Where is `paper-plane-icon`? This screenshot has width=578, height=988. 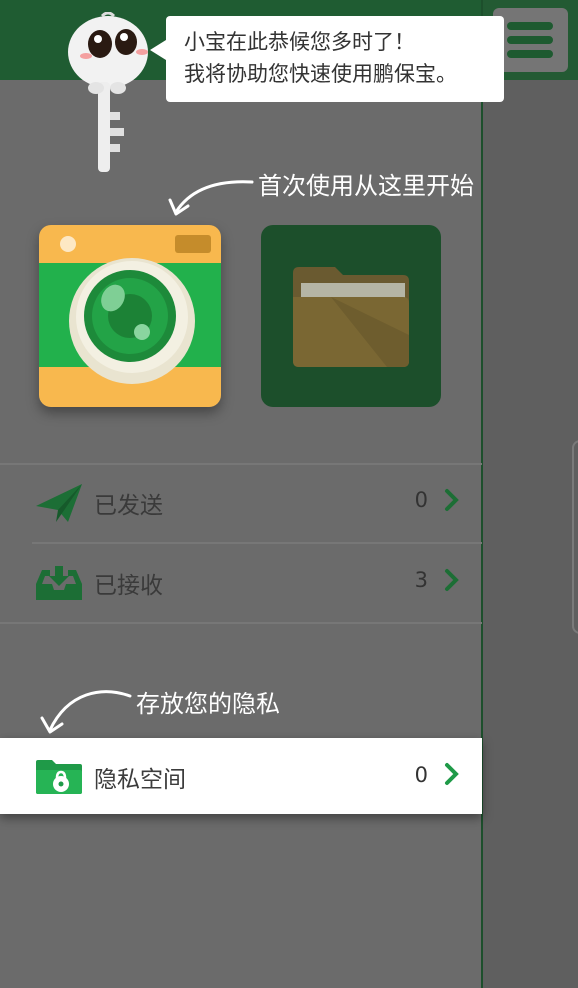
paper-plane-icon is located at coordinates (59, 503).